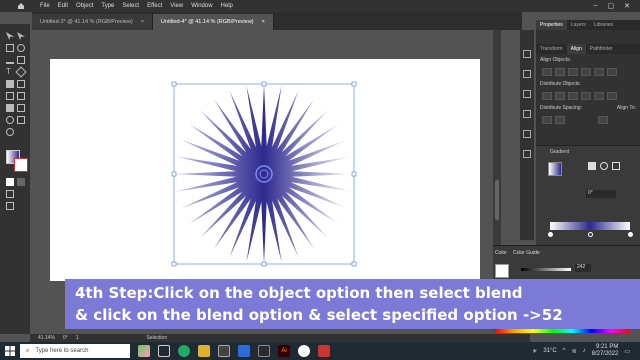 Image resolution: width=640 pixels, height=360 pixels. What do you see at coordinates (264, 351) in the screenshot?
I see `media-app-icon` at bounding box center [264, 351].